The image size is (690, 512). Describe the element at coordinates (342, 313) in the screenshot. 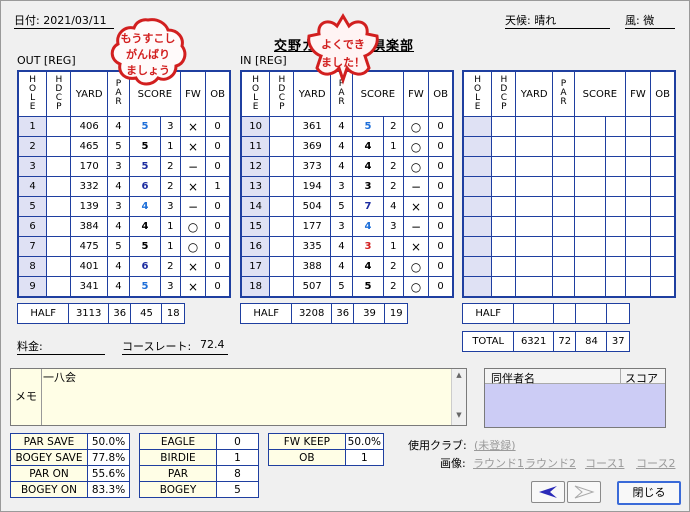

I see `half-par: 36` at that location.